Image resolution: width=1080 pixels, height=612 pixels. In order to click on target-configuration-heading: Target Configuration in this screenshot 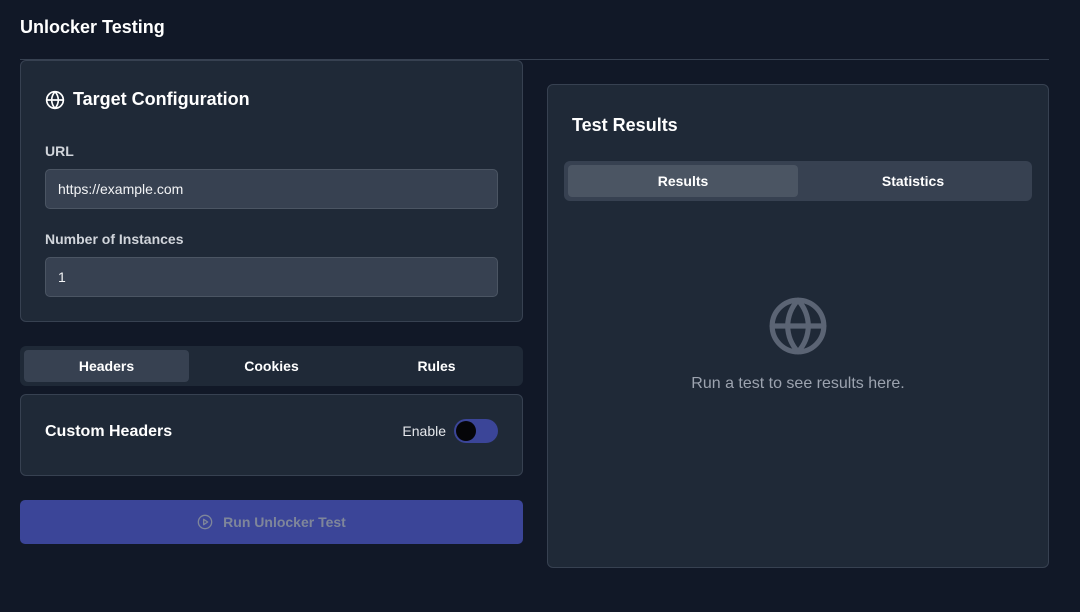, I will do `click(147, 99)`.